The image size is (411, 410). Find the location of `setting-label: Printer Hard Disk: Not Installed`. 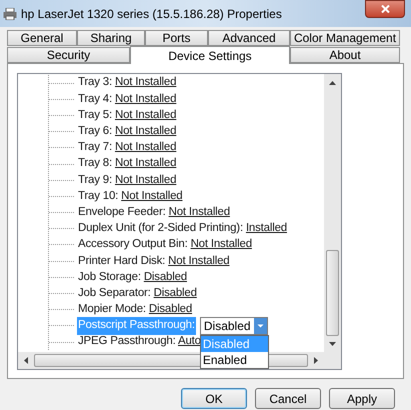

setting-label: Printer Hard Disk: Not Installed is located at coordinates (153, 261).